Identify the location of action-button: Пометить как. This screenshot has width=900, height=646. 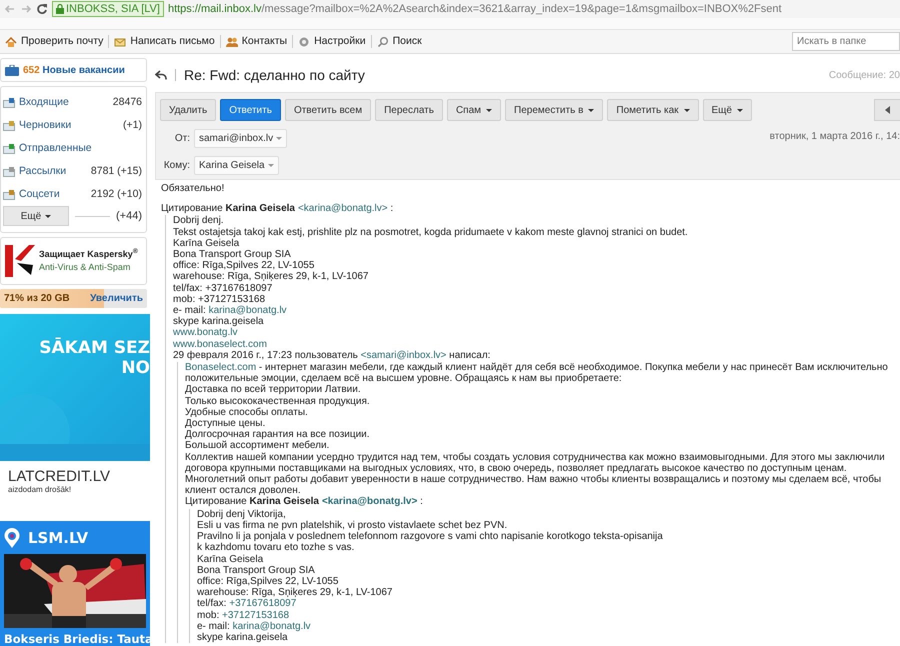
(653, 110).